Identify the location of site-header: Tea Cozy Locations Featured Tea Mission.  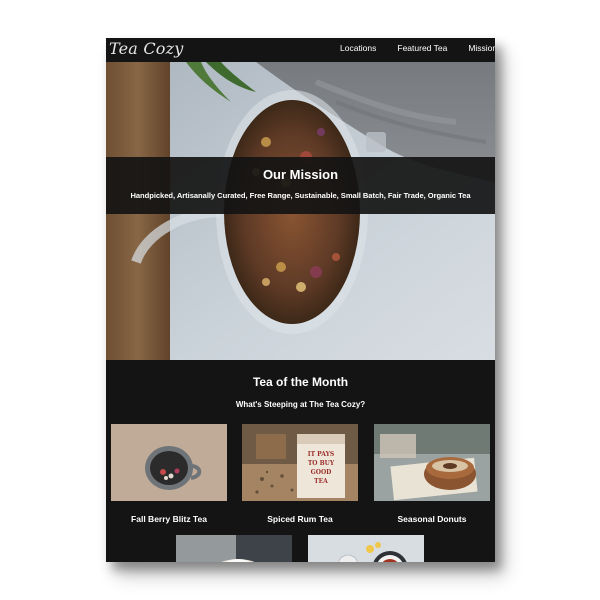
(300, 50).